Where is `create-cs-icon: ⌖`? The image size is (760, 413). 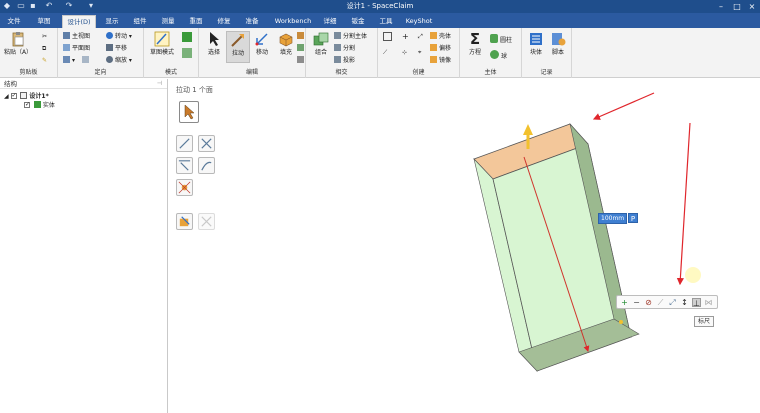 create-cs-icon: ⌖ is located at coordinates (419, 53).